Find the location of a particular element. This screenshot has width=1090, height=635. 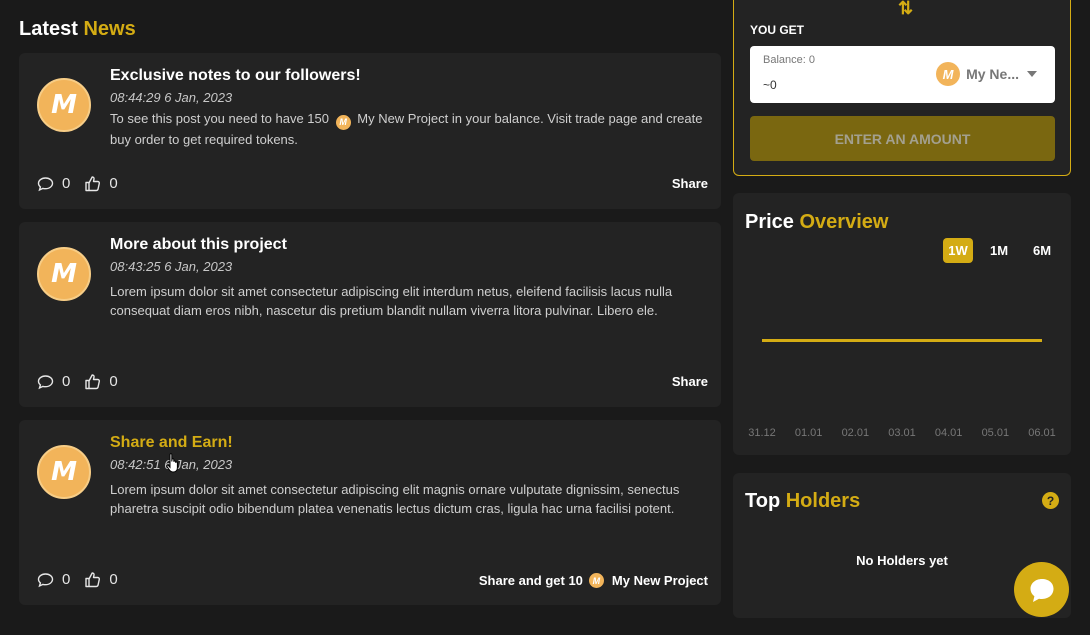

heading-word-latest: Latest is located at coordinates (48, 29).